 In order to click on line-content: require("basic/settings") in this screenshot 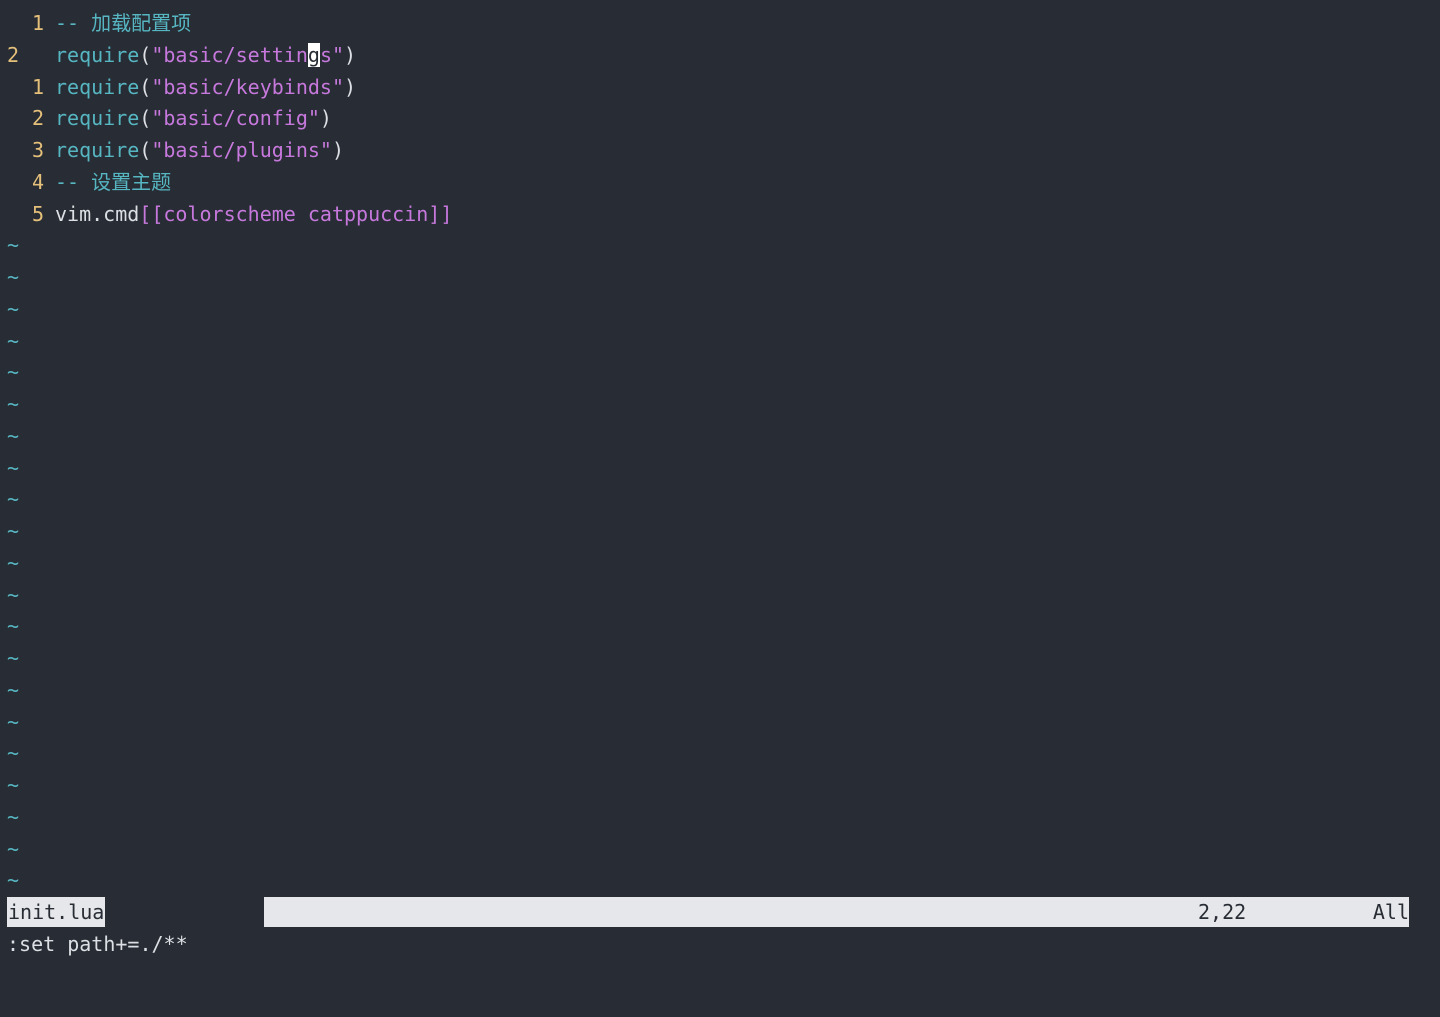, I will do `click(205, 56)`.